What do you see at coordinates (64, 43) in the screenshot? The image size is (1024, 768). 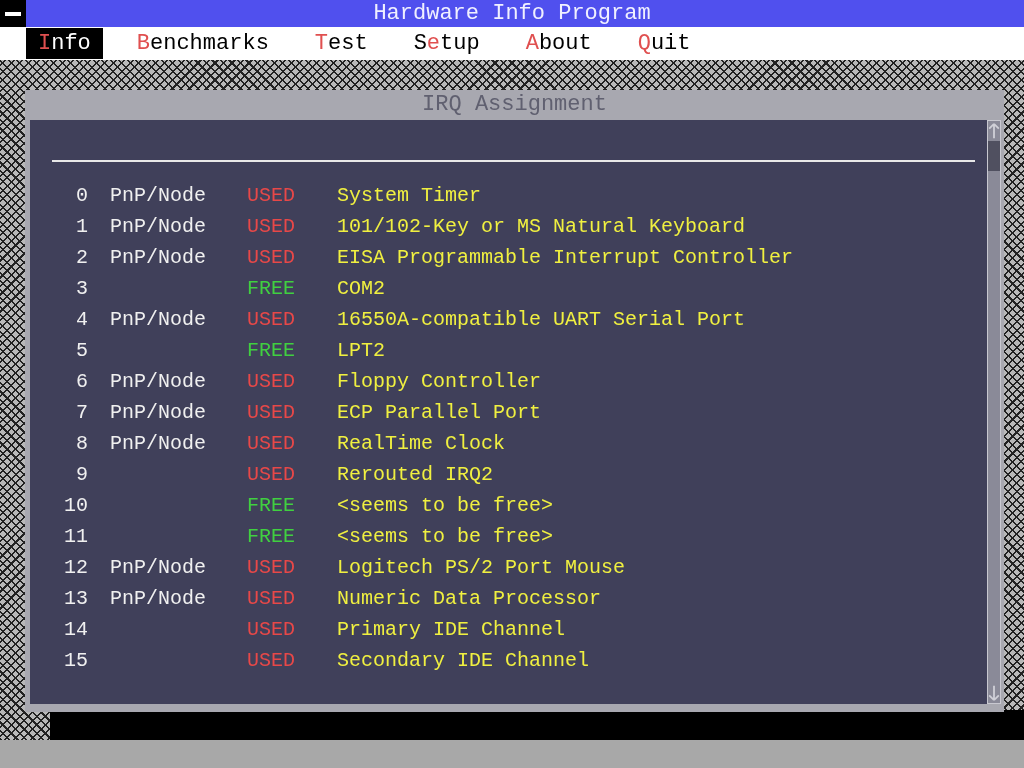 I see `menu-item: Info` at bounding box center [64, 43].